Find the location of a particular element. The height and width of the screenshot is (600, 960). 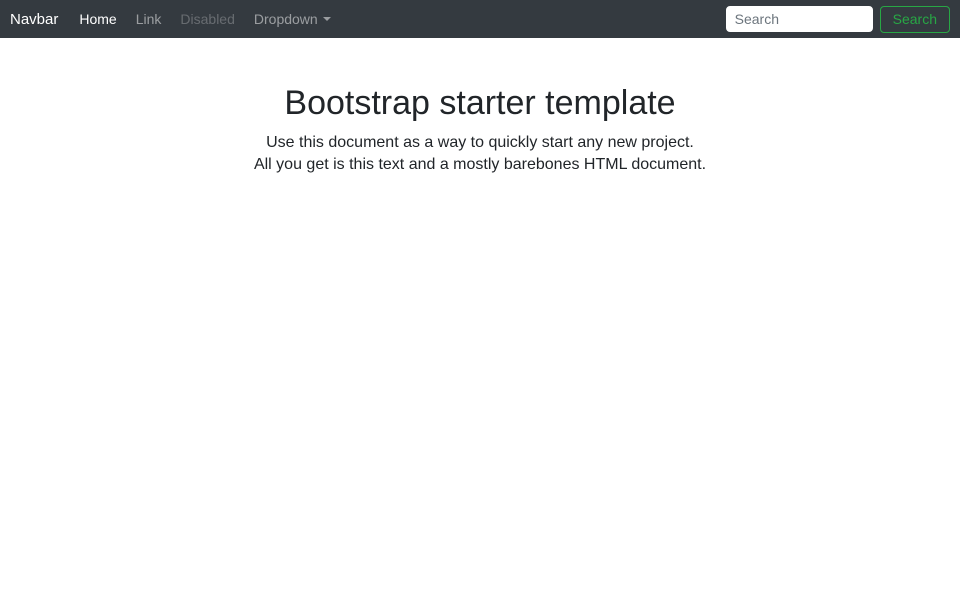

navbar-nav: Home Link Disabled Dropdown is located at coordinates (209, 19).